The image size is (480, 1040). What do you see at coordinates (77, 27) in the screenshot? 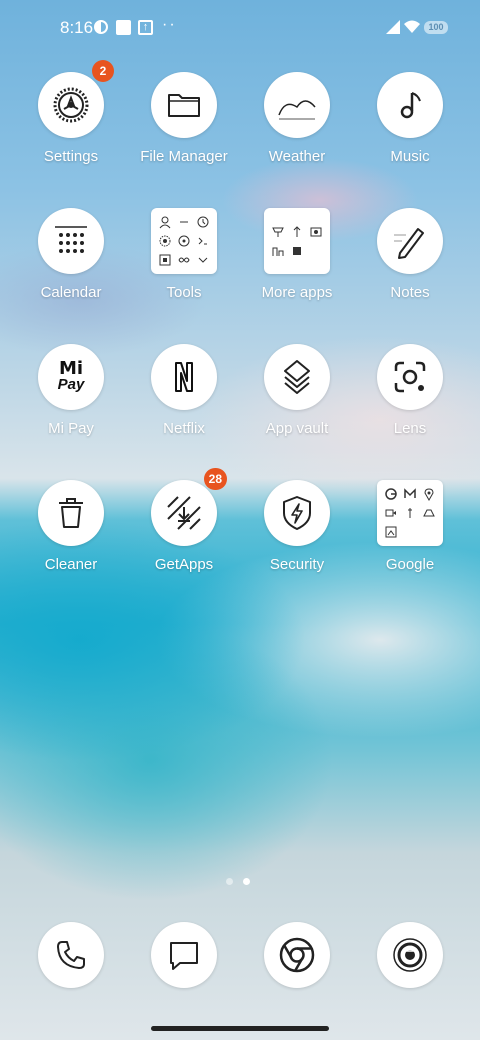
I see `status-time: 8:16` at bounding box center [77, 27].